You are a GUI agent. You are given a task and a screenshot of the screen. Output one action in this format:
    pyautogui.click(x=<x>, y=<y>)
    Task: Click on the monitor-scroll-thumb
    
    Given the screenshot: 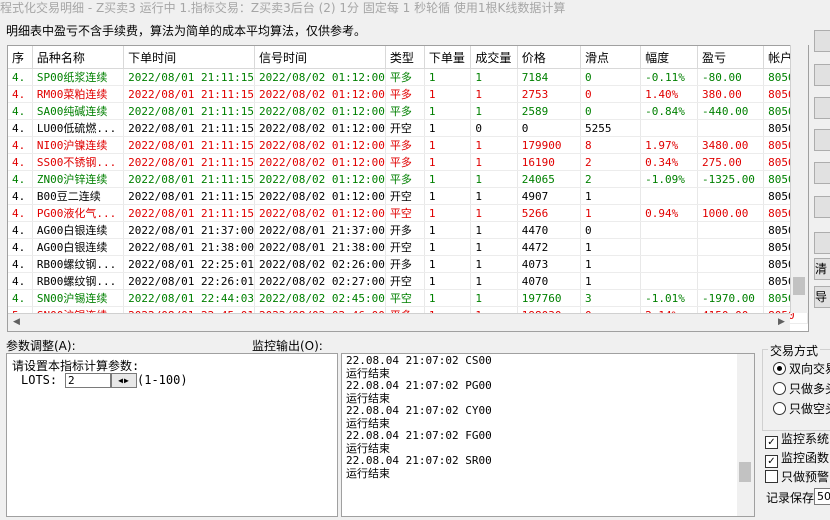 What is the action you would take?
    pyautogui.click(x=745, y=472)
    